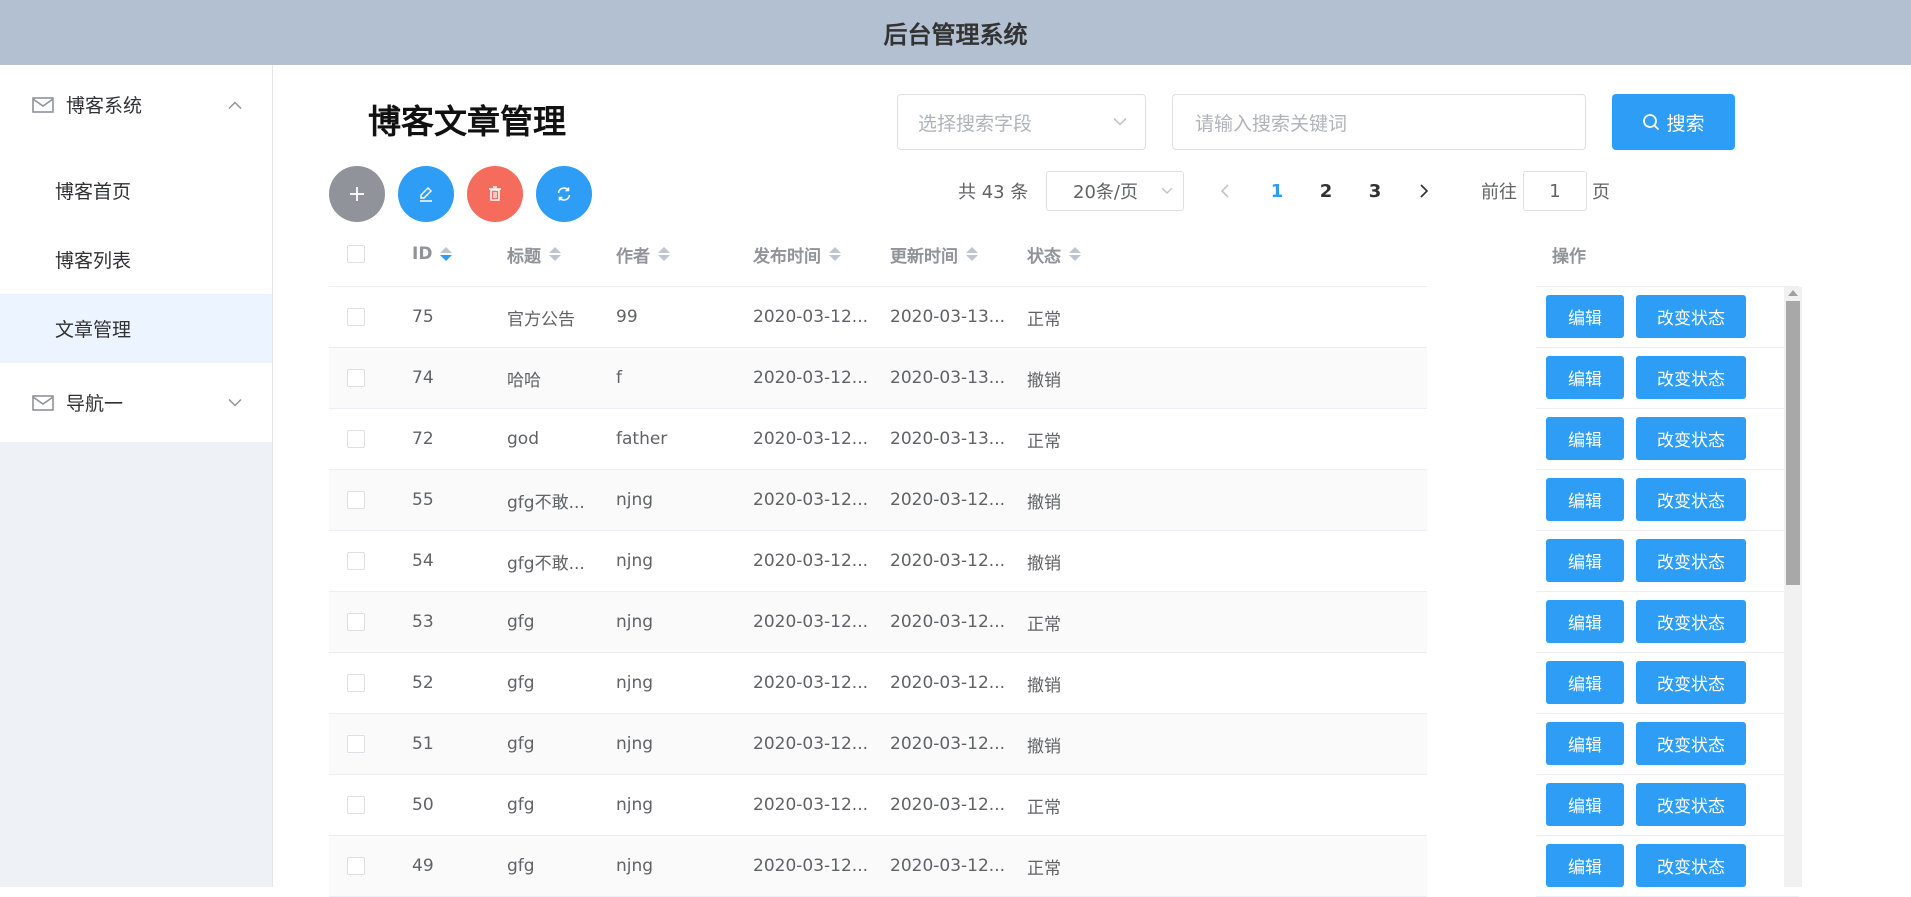  I want to click on app-header: 后台管理系统, so click(955, 32).